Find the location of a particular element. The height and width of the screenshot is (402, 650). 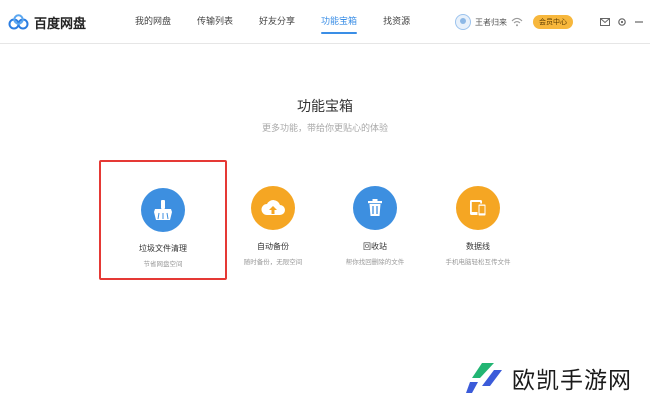

app-logo: 百度网盘 is located at coordinates (47, 22).